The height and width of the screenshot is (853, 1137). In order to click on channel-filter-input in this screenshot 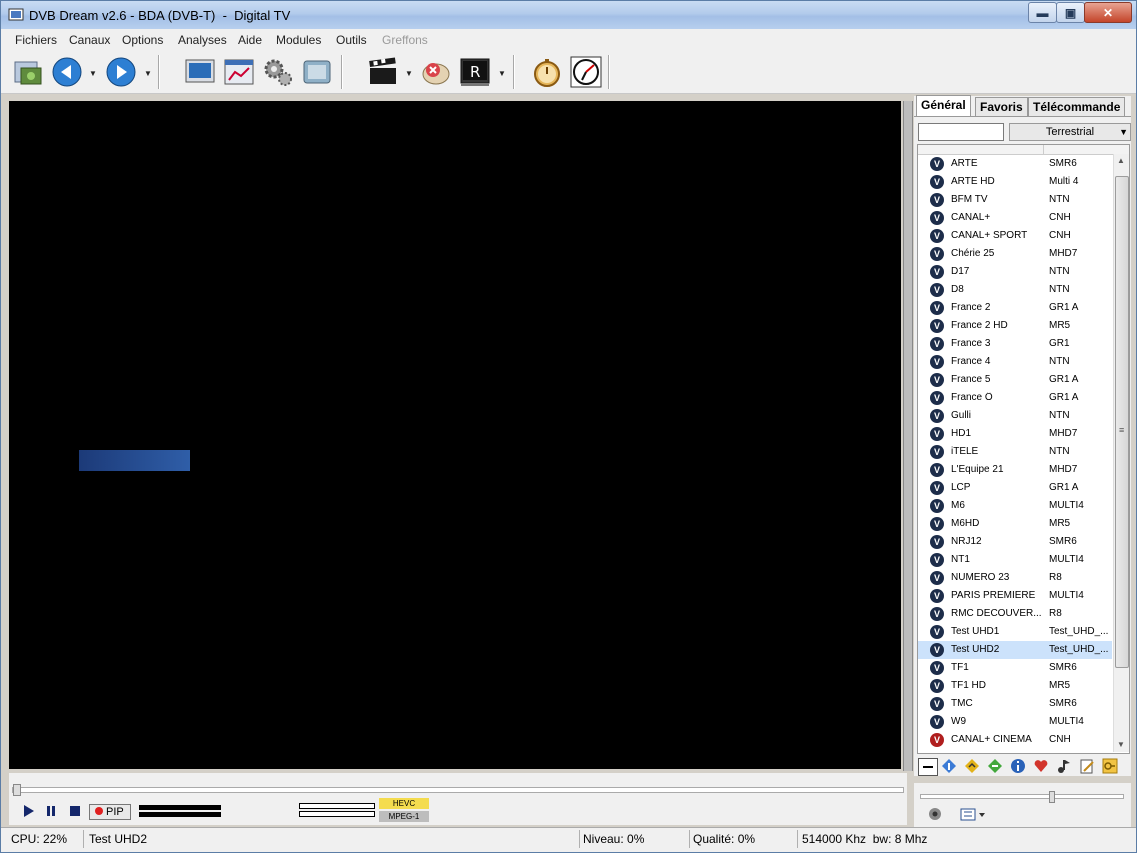, I will do `click(961, 132)`.